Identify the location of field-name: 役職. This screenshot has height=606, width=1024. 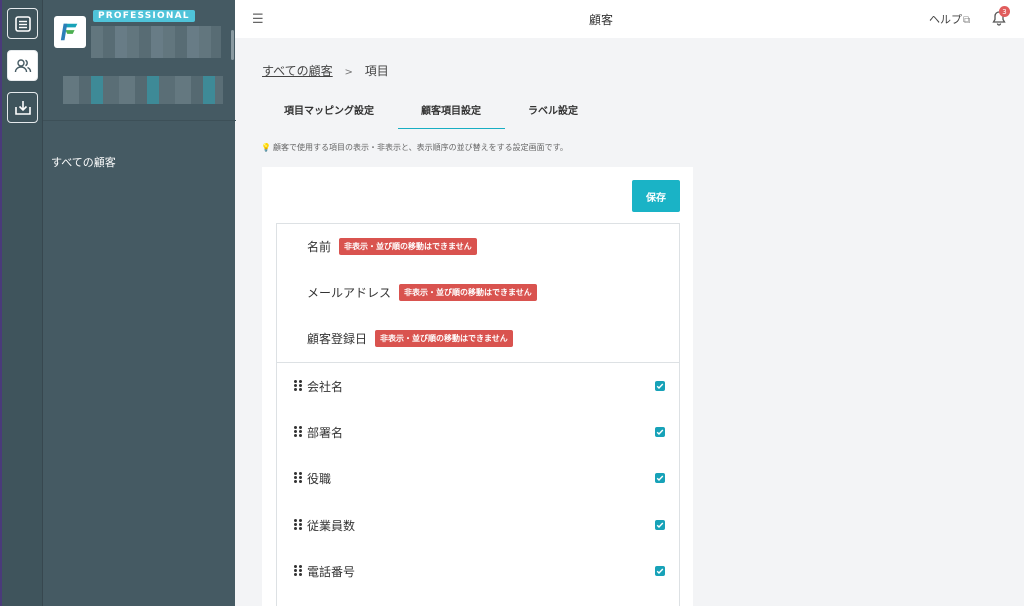
(319, 478).